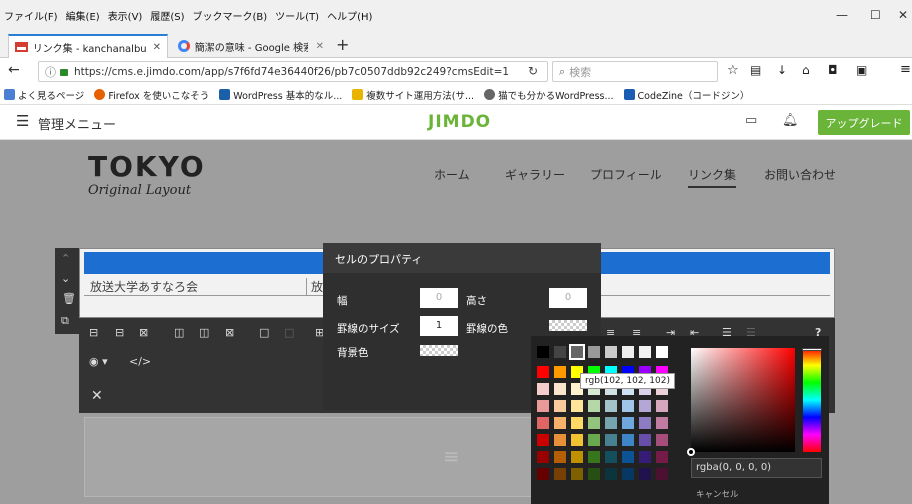 This screenshot has height=504, width=912. I want to click on window-close-button: ✕, so click(903, 15).